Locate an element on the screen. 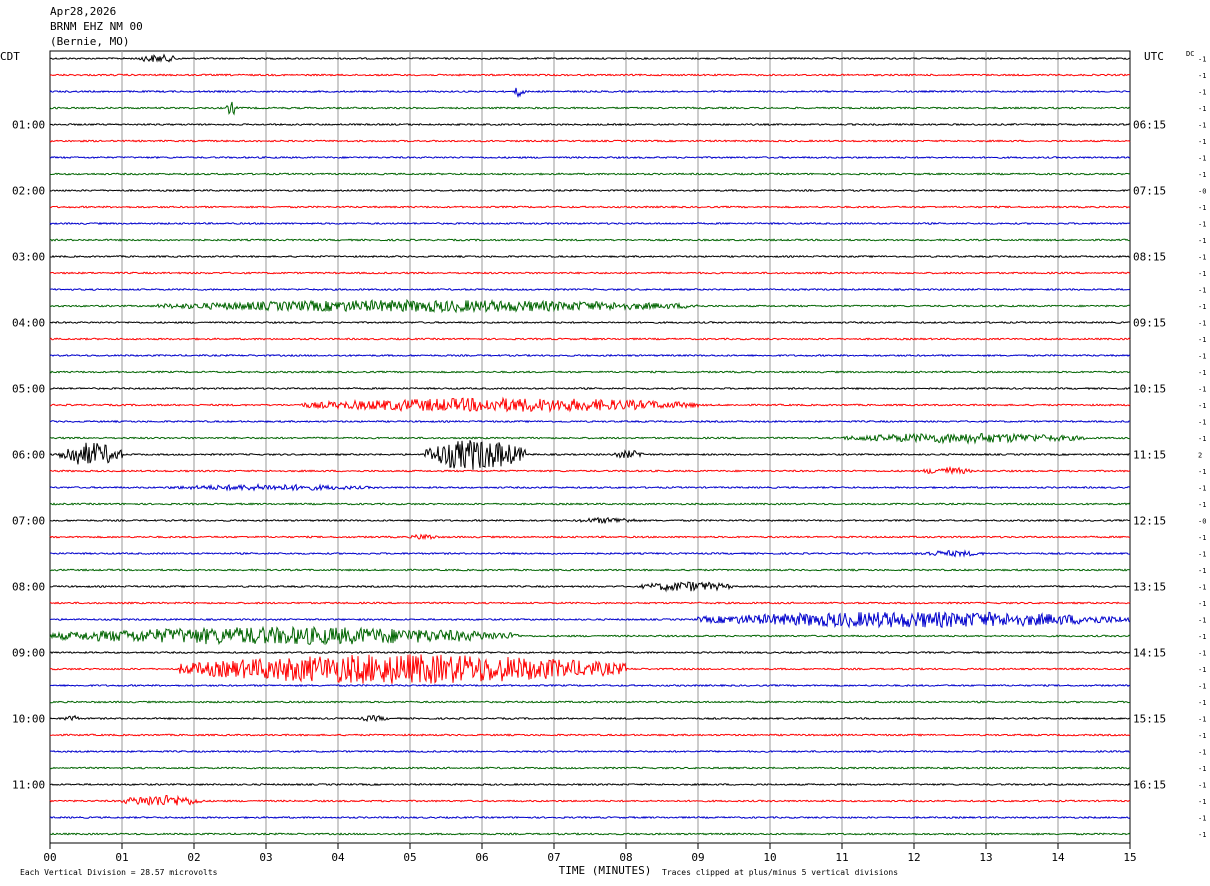 The width and height of the screenshot is (1210, 886). date-label: Apr28,2026 is located at coordinates (83, 11).